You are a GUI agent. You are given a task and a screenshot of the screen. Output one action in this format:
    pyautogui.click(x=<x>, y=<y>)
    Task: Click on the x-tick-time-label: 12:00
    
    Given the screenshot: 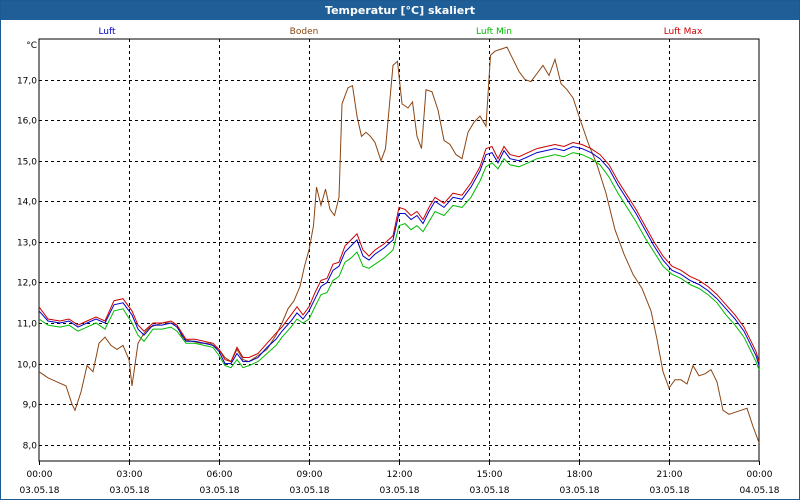 What is the action you would take?
    pyautogui.click(x=400, y=475)
    